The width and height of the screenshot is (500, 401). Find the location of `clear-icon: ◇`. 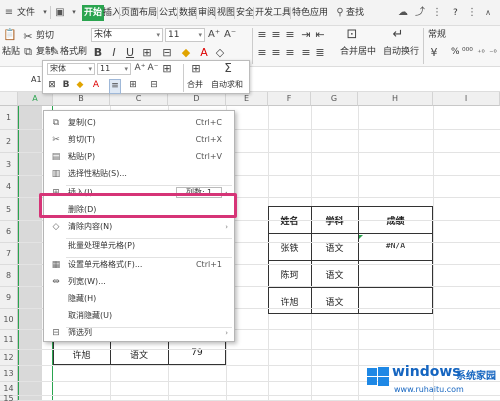

clear-icon: ◇ is located at coordinates (220, 52).